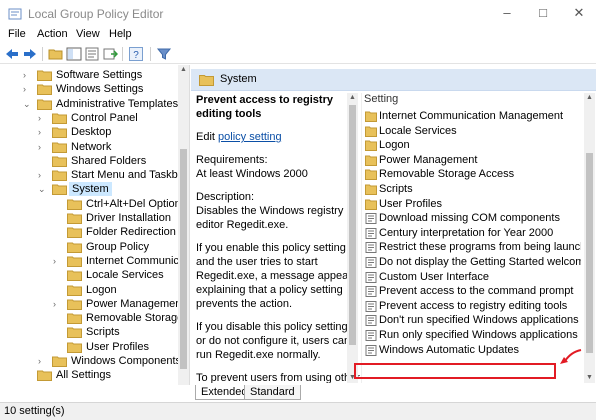  What do you see at coordinates (471, 204) in the screenshot?
I see `setting-row: User Profiles` at bounding box center [471, 204].